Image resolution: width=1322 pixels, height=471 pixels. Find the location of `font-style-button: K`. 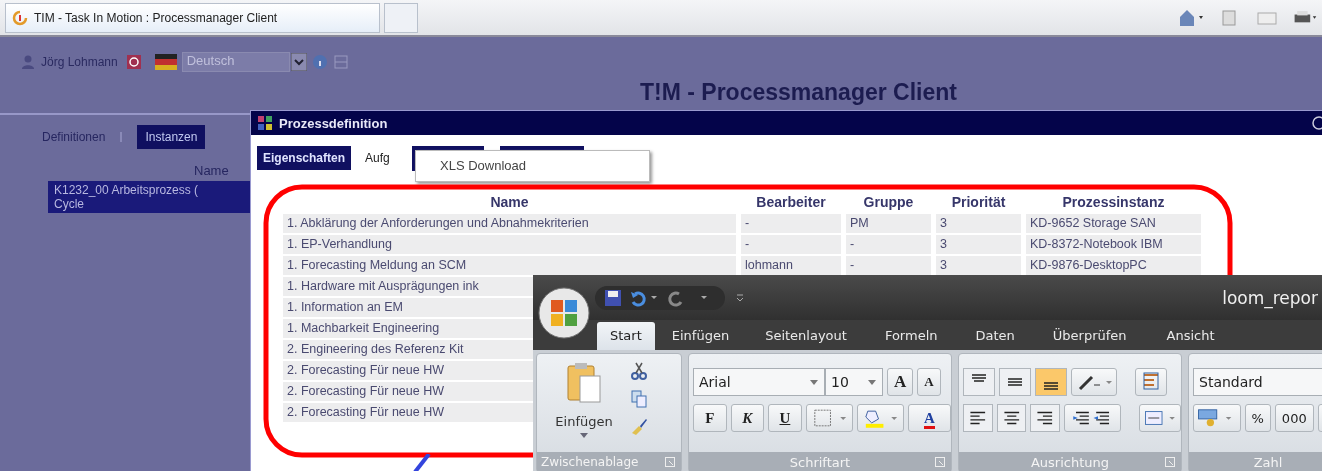

font-style-button: K is located at coordinates (747, 418).